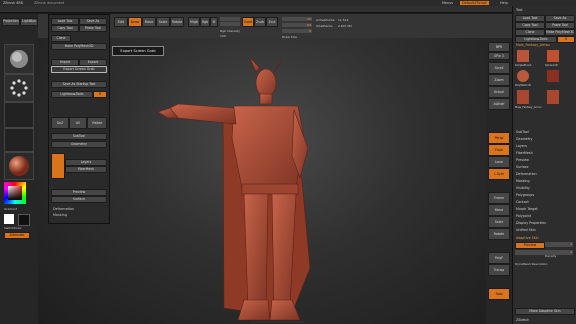 This screenshot has height=324, width=576. What do you see at coordinates (65, 62) in the screenshot?
I see `import-button: Import` at bounding box center [65, 62].